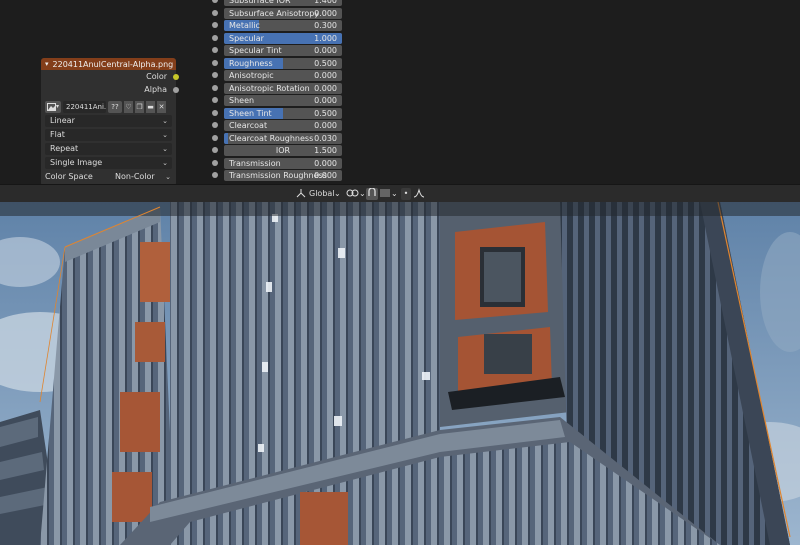 Image resolution: width=800 pixels, height=545 pixels. What do you see at coordinates (251, 63) in the screenshot?
I see `bsdf-property-label: Roughness` at bounding box center [251, 63].